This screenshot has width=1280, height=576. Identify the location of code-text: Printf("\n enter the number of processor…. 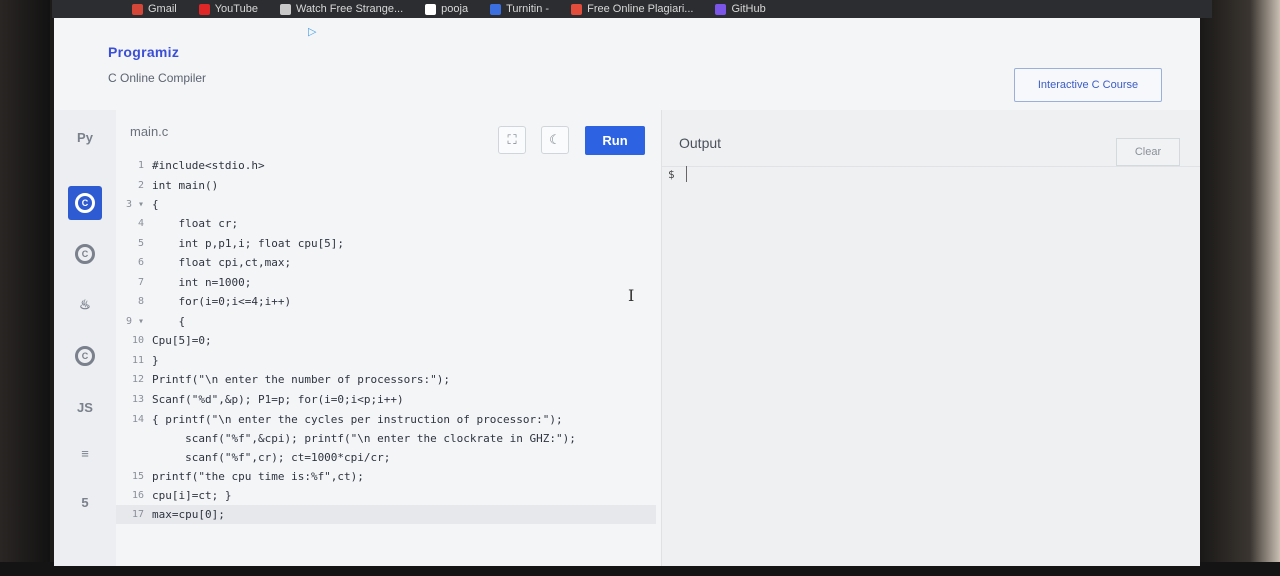
(301, 379).